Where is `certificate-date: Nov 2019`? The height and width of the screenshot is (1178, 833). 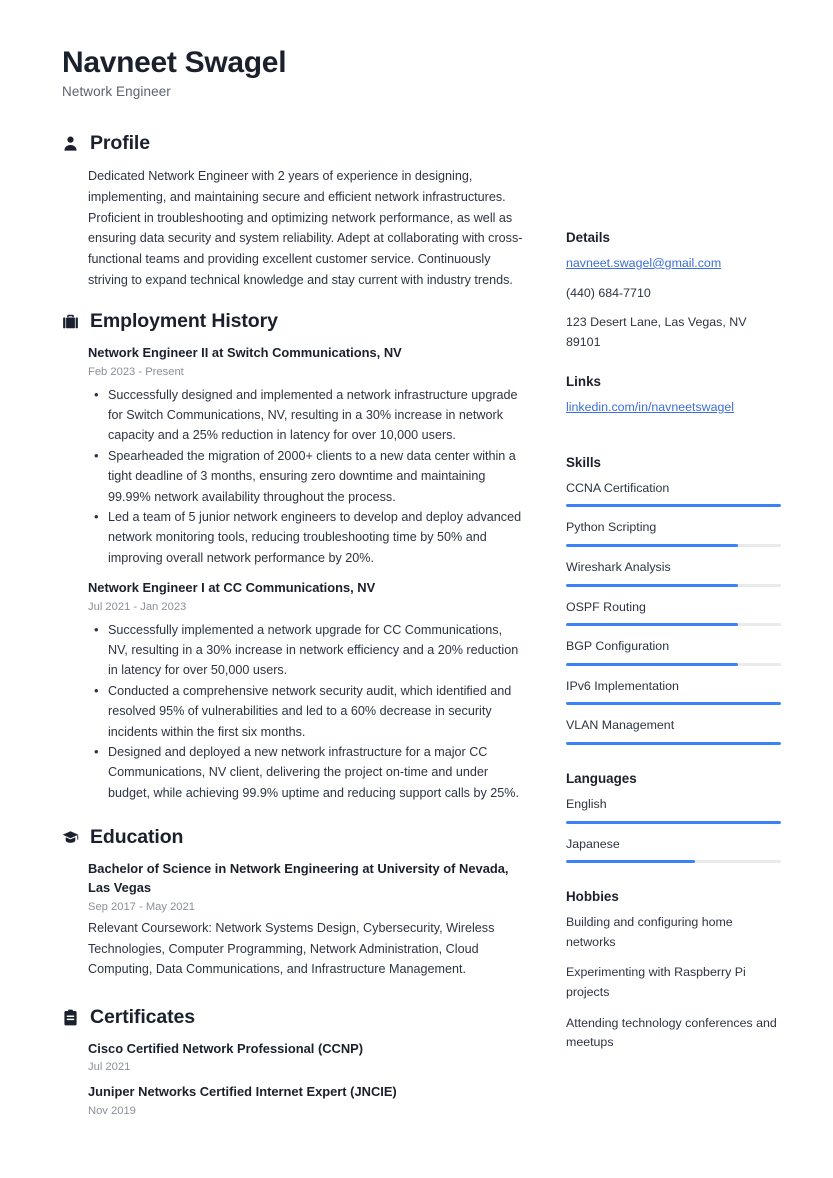 certificate-date: Nov 2019 is located at coordinates (112, 1110).